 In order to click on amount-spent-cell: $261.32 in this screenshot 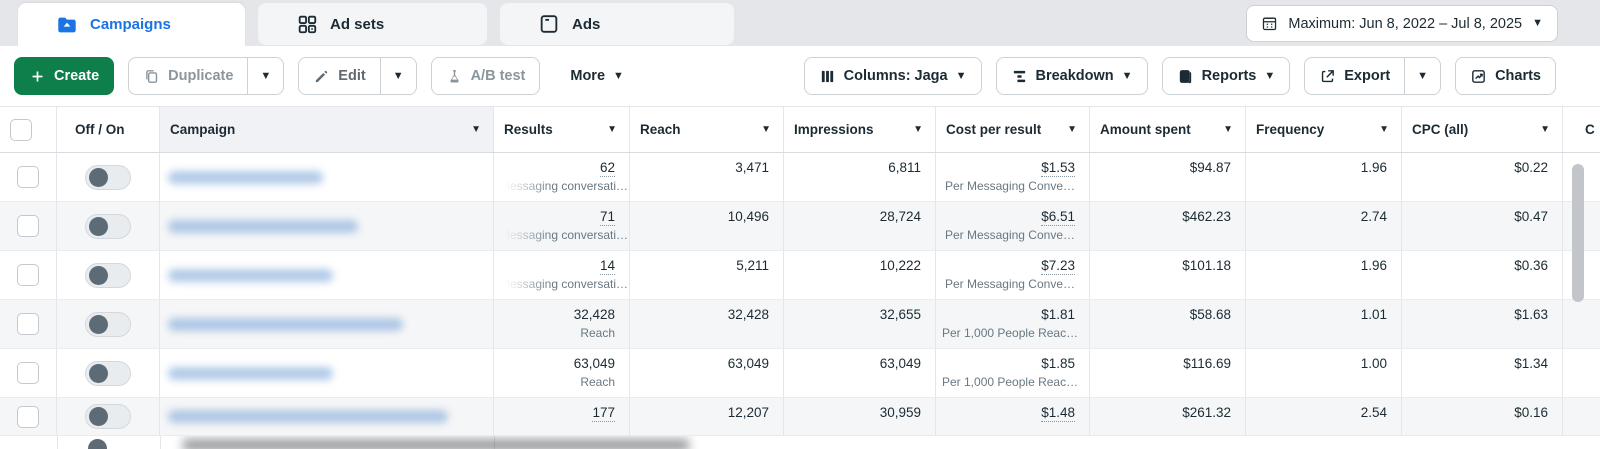, I will do `click(1168, 416)`.